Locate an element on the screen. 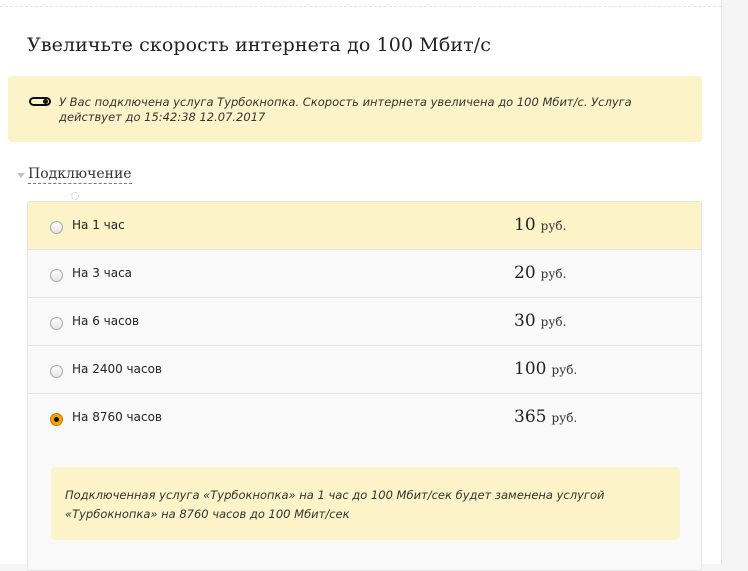  option-row: На 6 часов 30 руб. is located at coordinates (364, 322).